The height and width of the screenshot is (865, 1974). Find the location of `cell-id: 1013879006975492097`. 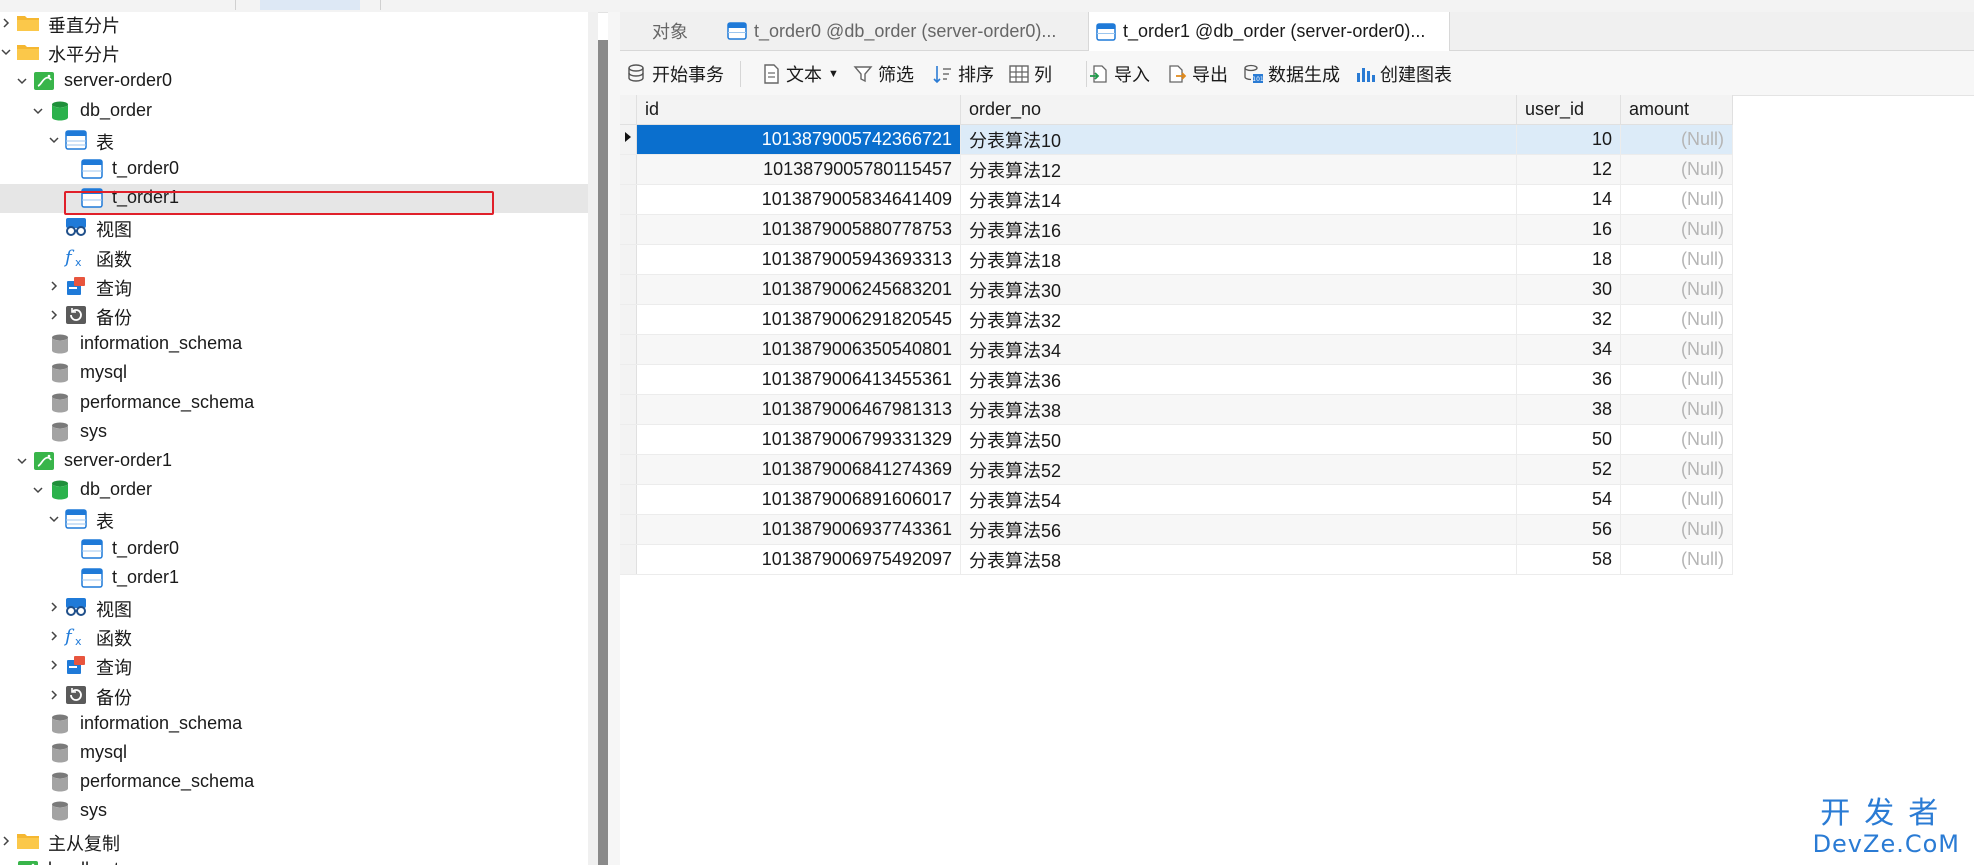

cell-id: 1013879006975492097 is located at coordinates (798, 559).